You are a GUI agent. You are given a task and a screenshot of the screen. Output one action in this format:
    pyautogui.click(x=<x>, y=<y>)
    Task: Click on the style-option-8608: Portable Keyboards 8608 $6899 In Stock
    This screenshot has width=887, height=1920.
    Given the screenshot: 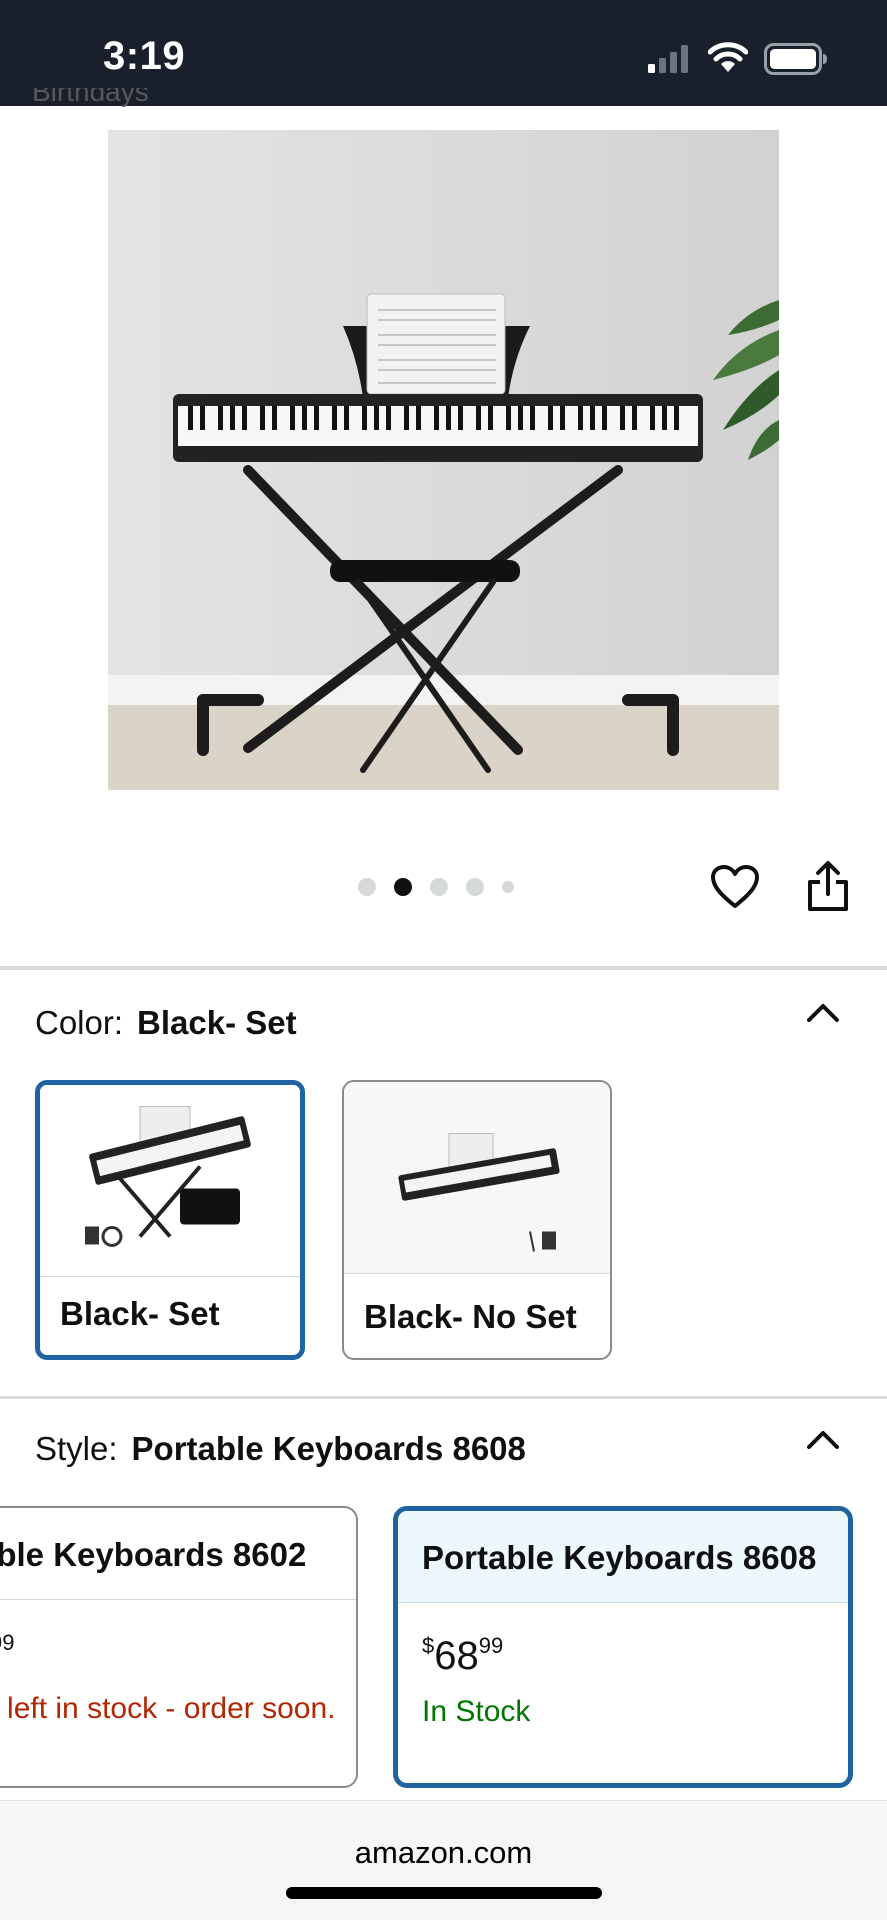 What is the action you would take?
    pyautogui.click(x=623, y=1647)
    